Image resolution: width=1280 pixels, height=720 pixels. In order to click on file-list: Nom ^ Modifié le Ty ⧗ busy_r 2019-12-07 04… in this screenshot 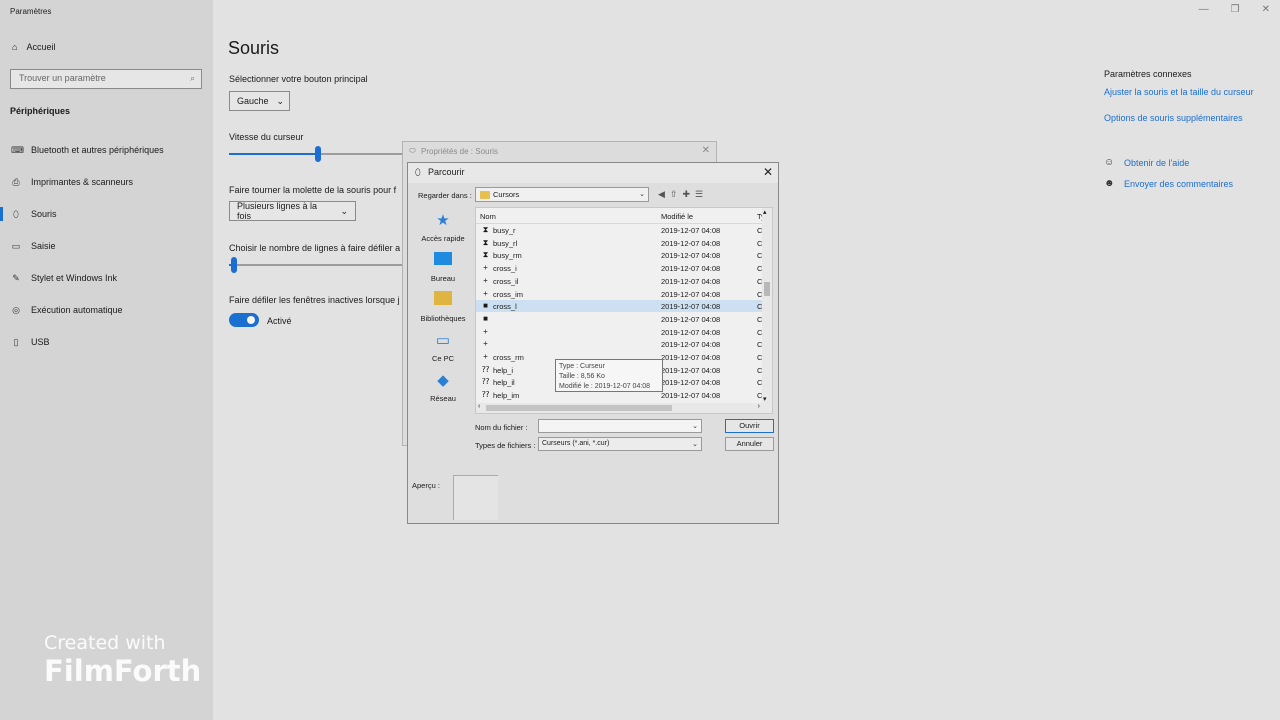, I will do `click(624, 310)`.